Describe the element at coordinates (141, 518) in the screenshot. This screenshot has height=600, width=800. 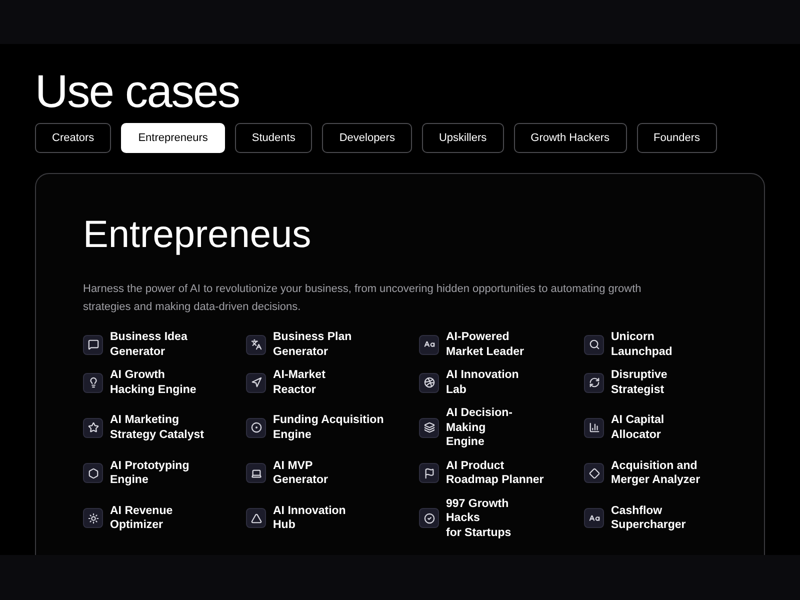
I see `use-case-link: AI Revenue Optimizer` at that location.